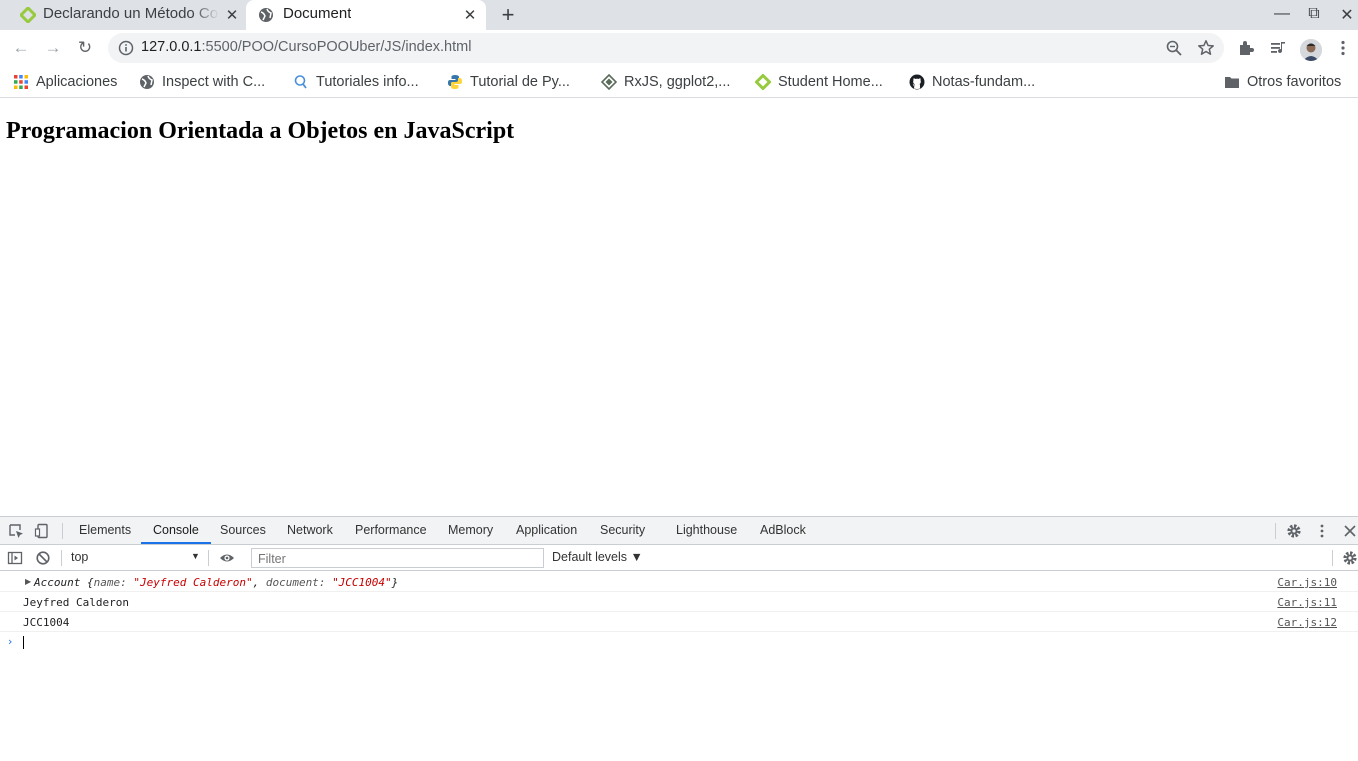 The image size is (1358, 761). Describe the element at coordinates (23, 642) in the screenshot. I see `text-caret` at that location.